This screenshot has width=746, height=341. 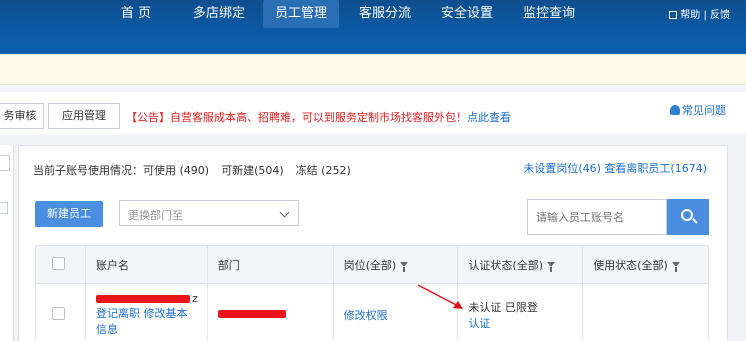 What do you see at coordinates (136, 14) in the screenshot?
I see `nav-home: 首 页` at bounding box center [136, 14].